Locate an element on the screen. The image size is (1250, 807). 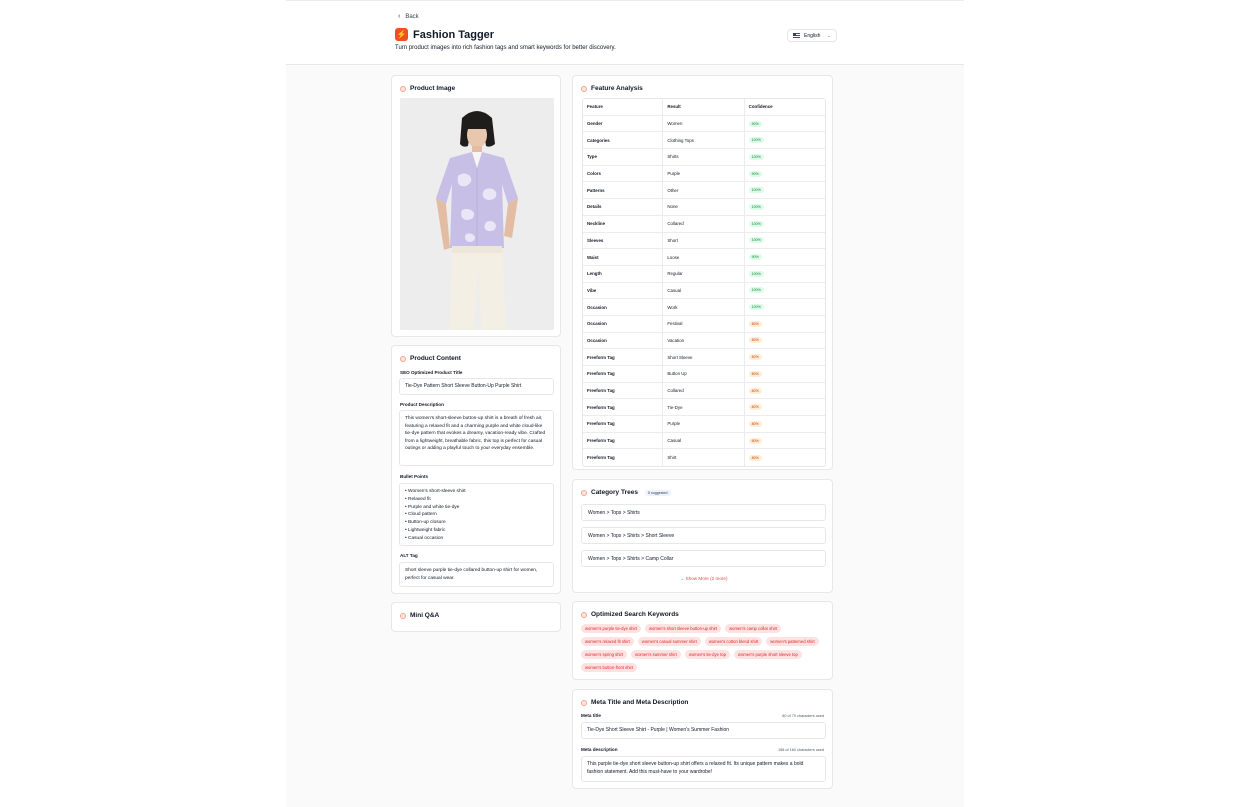
keyword-chip: women's patterned shirt is located at coordinates (792, 641).